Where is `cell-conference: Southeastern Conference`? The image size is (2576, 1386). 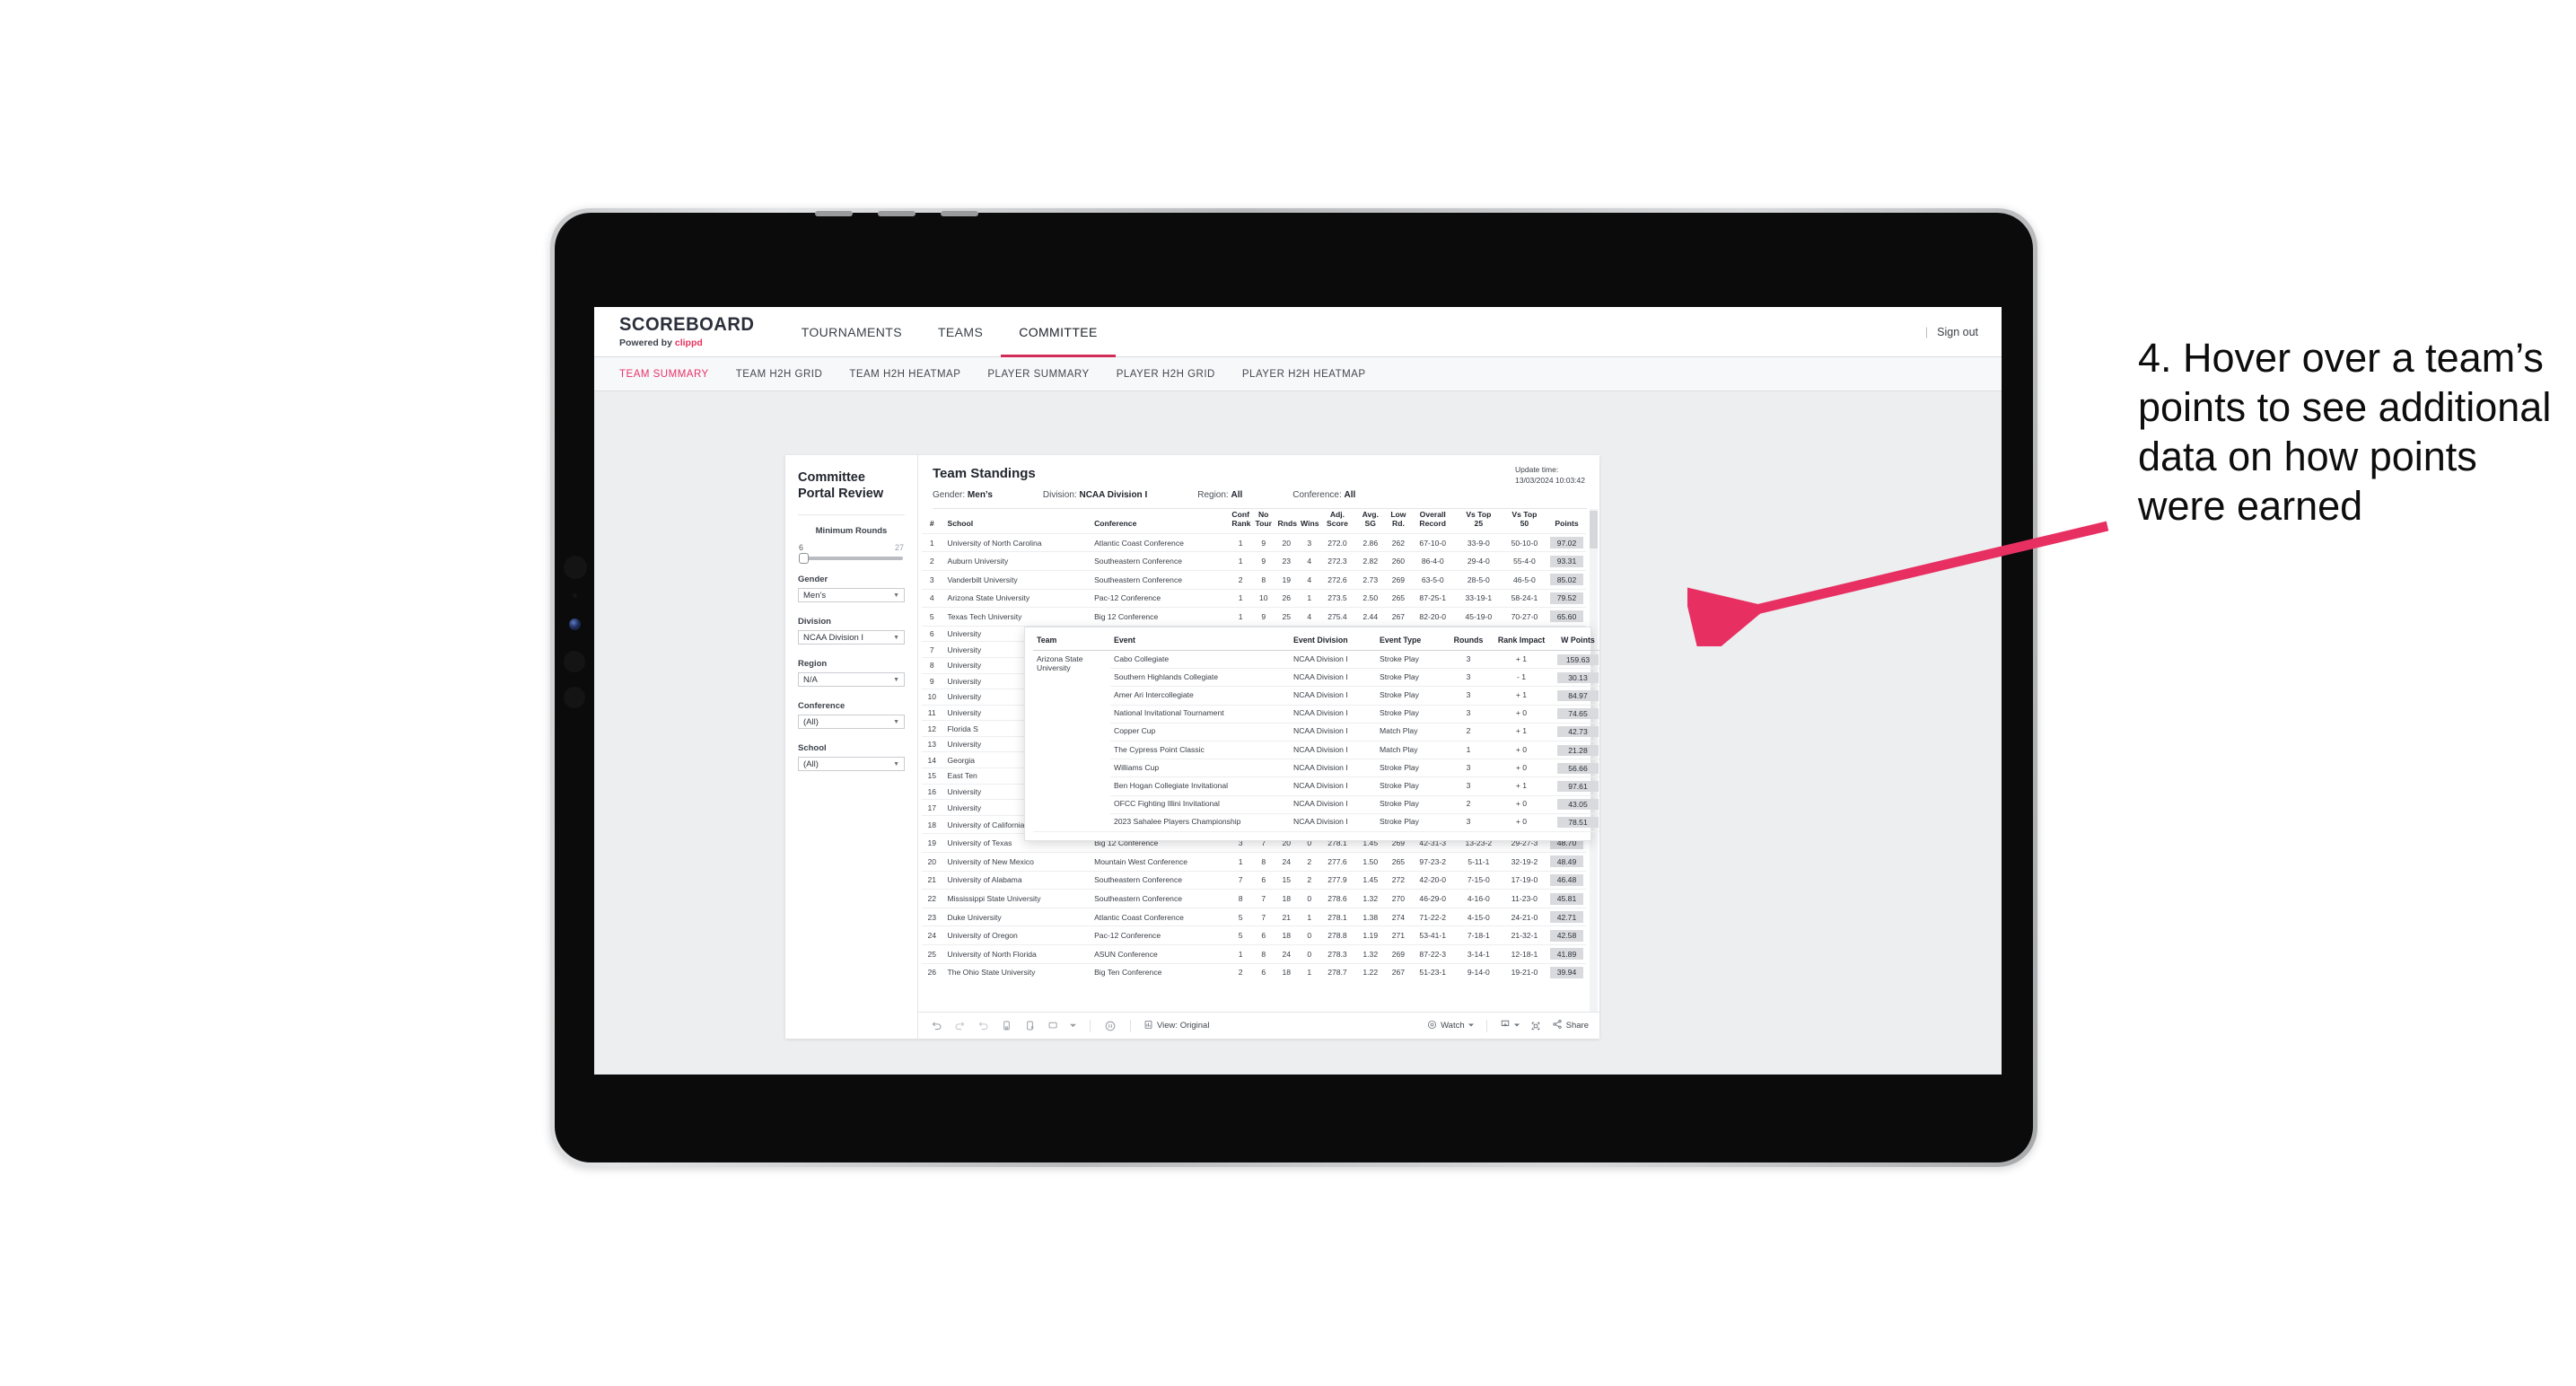 cell-conference: Southeastern Conference is located at coordinates (1160, 899).